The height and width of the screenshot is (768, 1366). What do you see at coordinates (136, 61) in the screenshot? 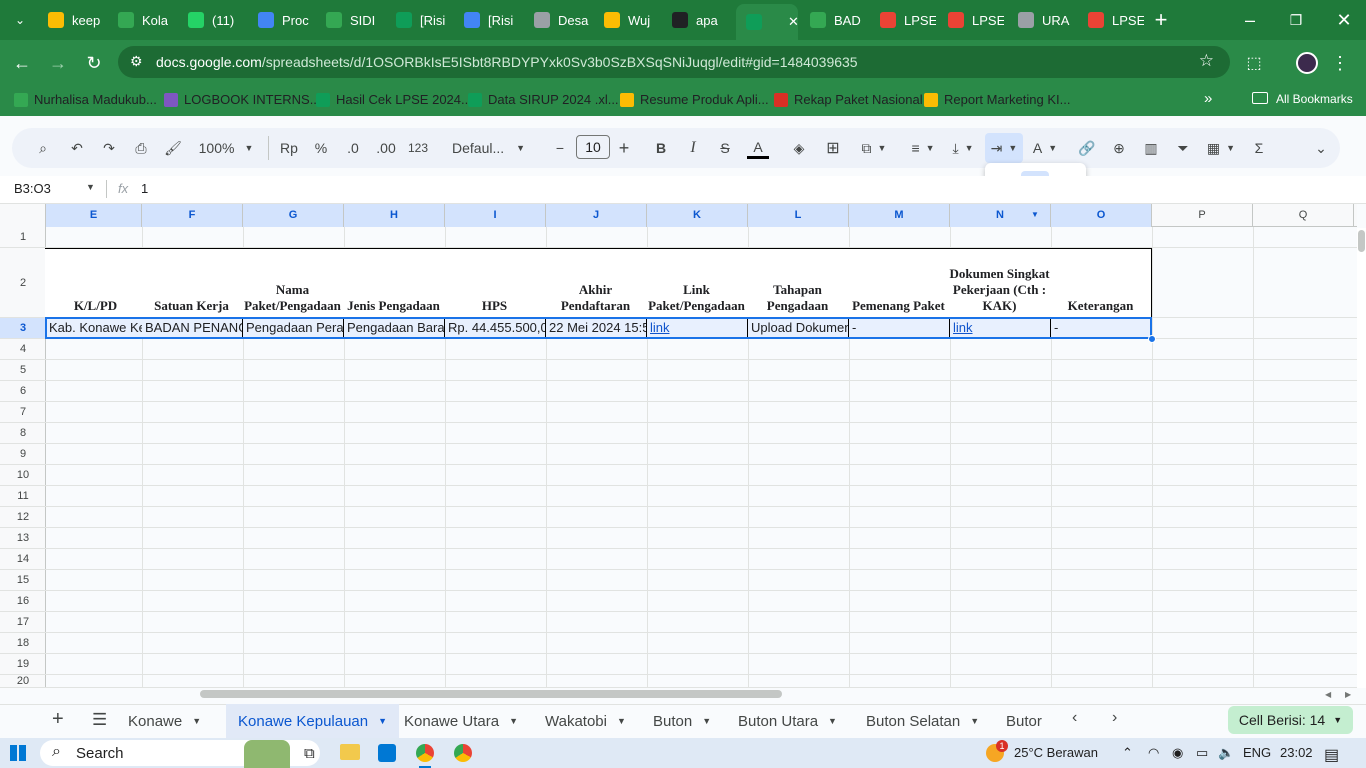
I see `site-info-icon: ⚙` at bounding box center [136, 61].